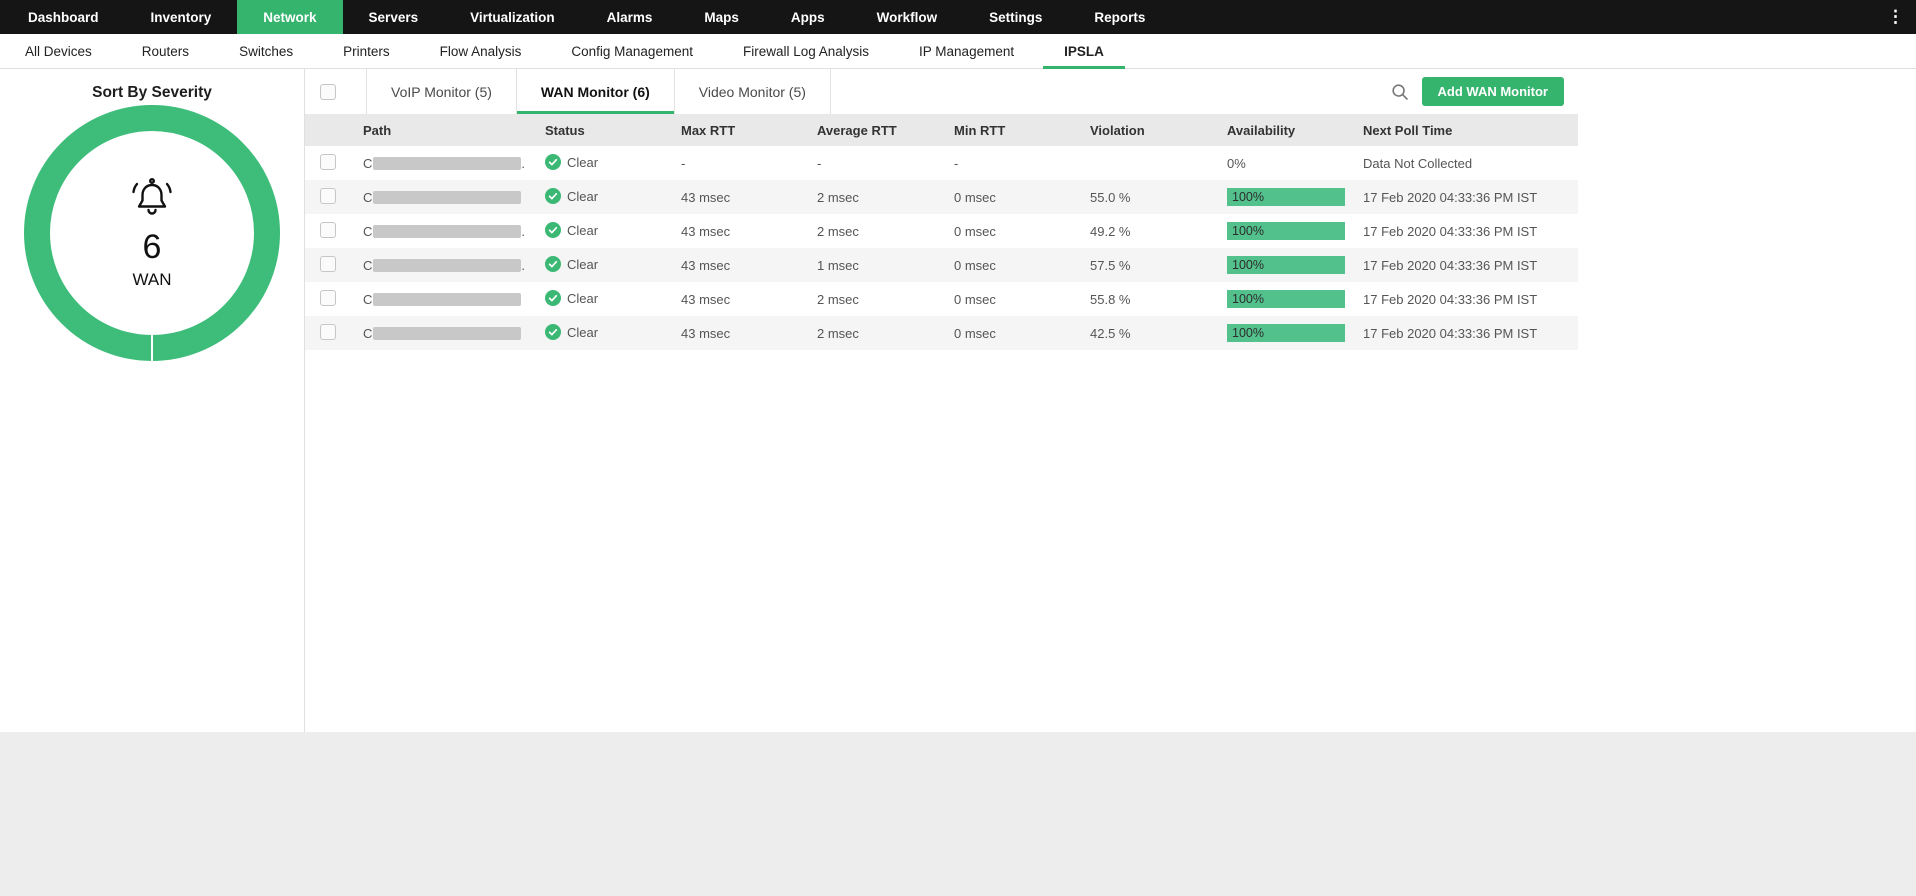 Image resolution: width=1916 pixels, height=896 pixels. Describe the element at coordinates (737, 130) in the screenshot. I see `column-header-max-rtt: Max RTT` at that location.